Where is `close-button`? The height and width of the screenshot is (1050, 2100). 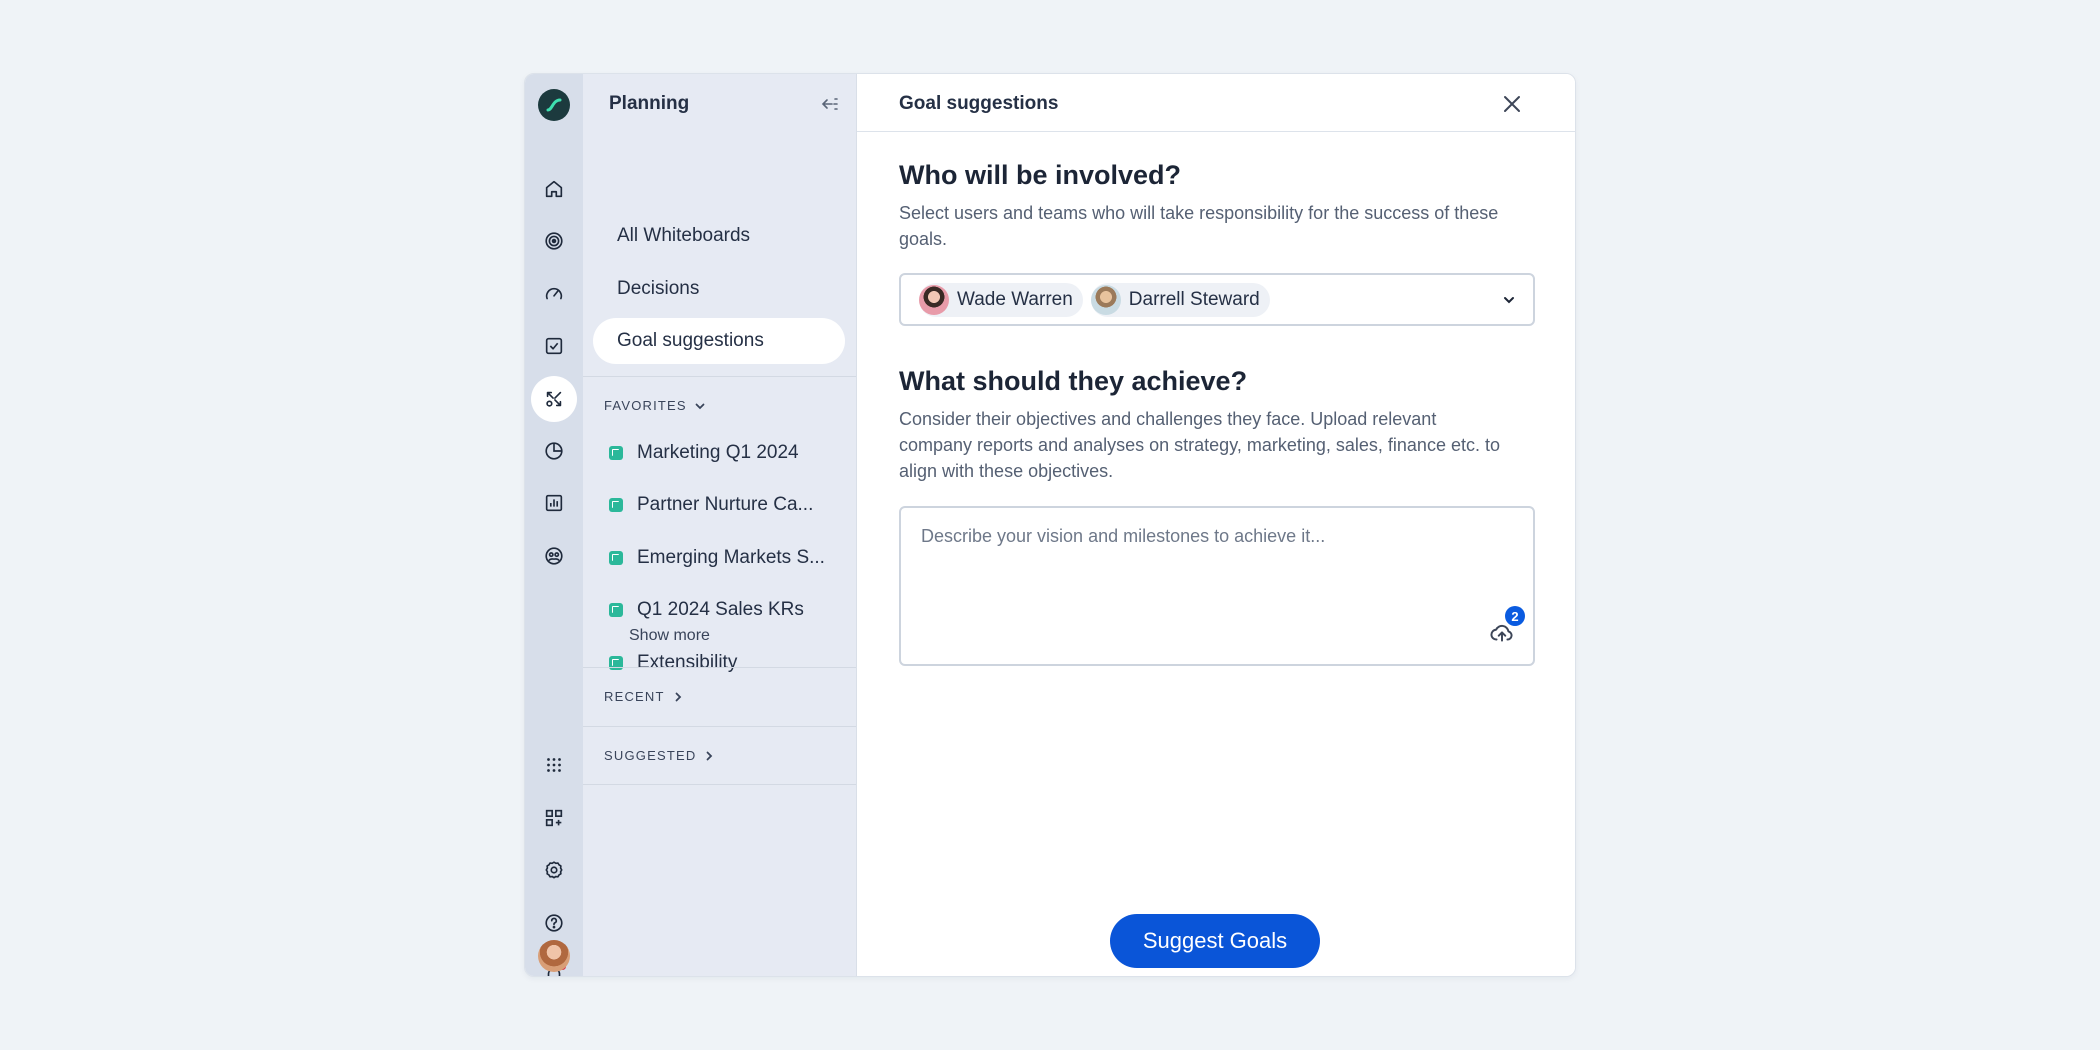 close-button is located at coordinates (1512, 104).